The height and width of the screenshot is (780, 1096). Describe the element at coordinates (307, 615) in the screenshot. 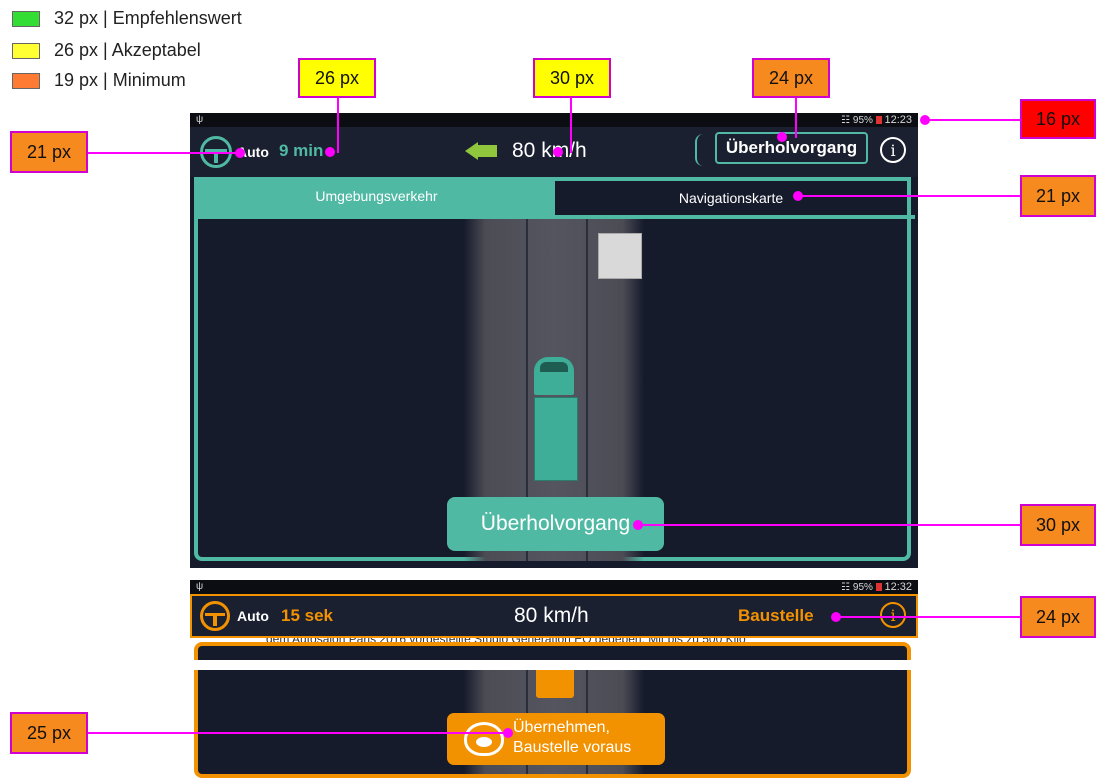

I see `countdown-value: 15 sek` at that location.